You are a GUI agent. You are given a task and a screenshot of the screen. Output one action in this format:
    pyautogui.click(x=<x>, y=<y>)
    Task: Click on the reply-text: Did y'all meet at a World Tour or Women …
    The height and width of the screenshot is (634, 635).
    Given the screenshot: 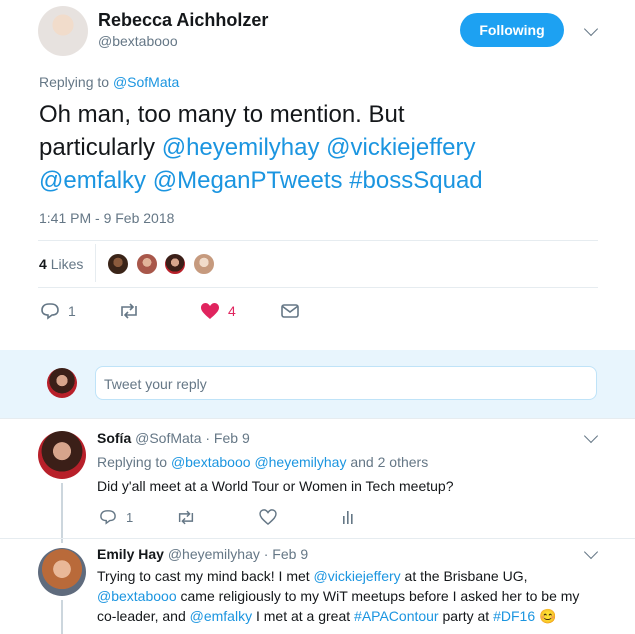 What is the action you would take?
    pyautogui.click(x=275, y=486)
    